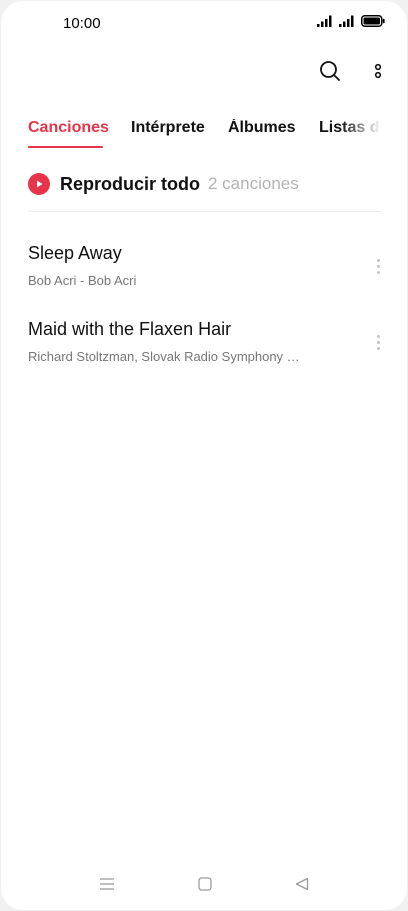 This screenshot has height=911, width=408. I want to click on song-row: Sleep Away Bob Acri - Bob Acri, so click(204, 276).